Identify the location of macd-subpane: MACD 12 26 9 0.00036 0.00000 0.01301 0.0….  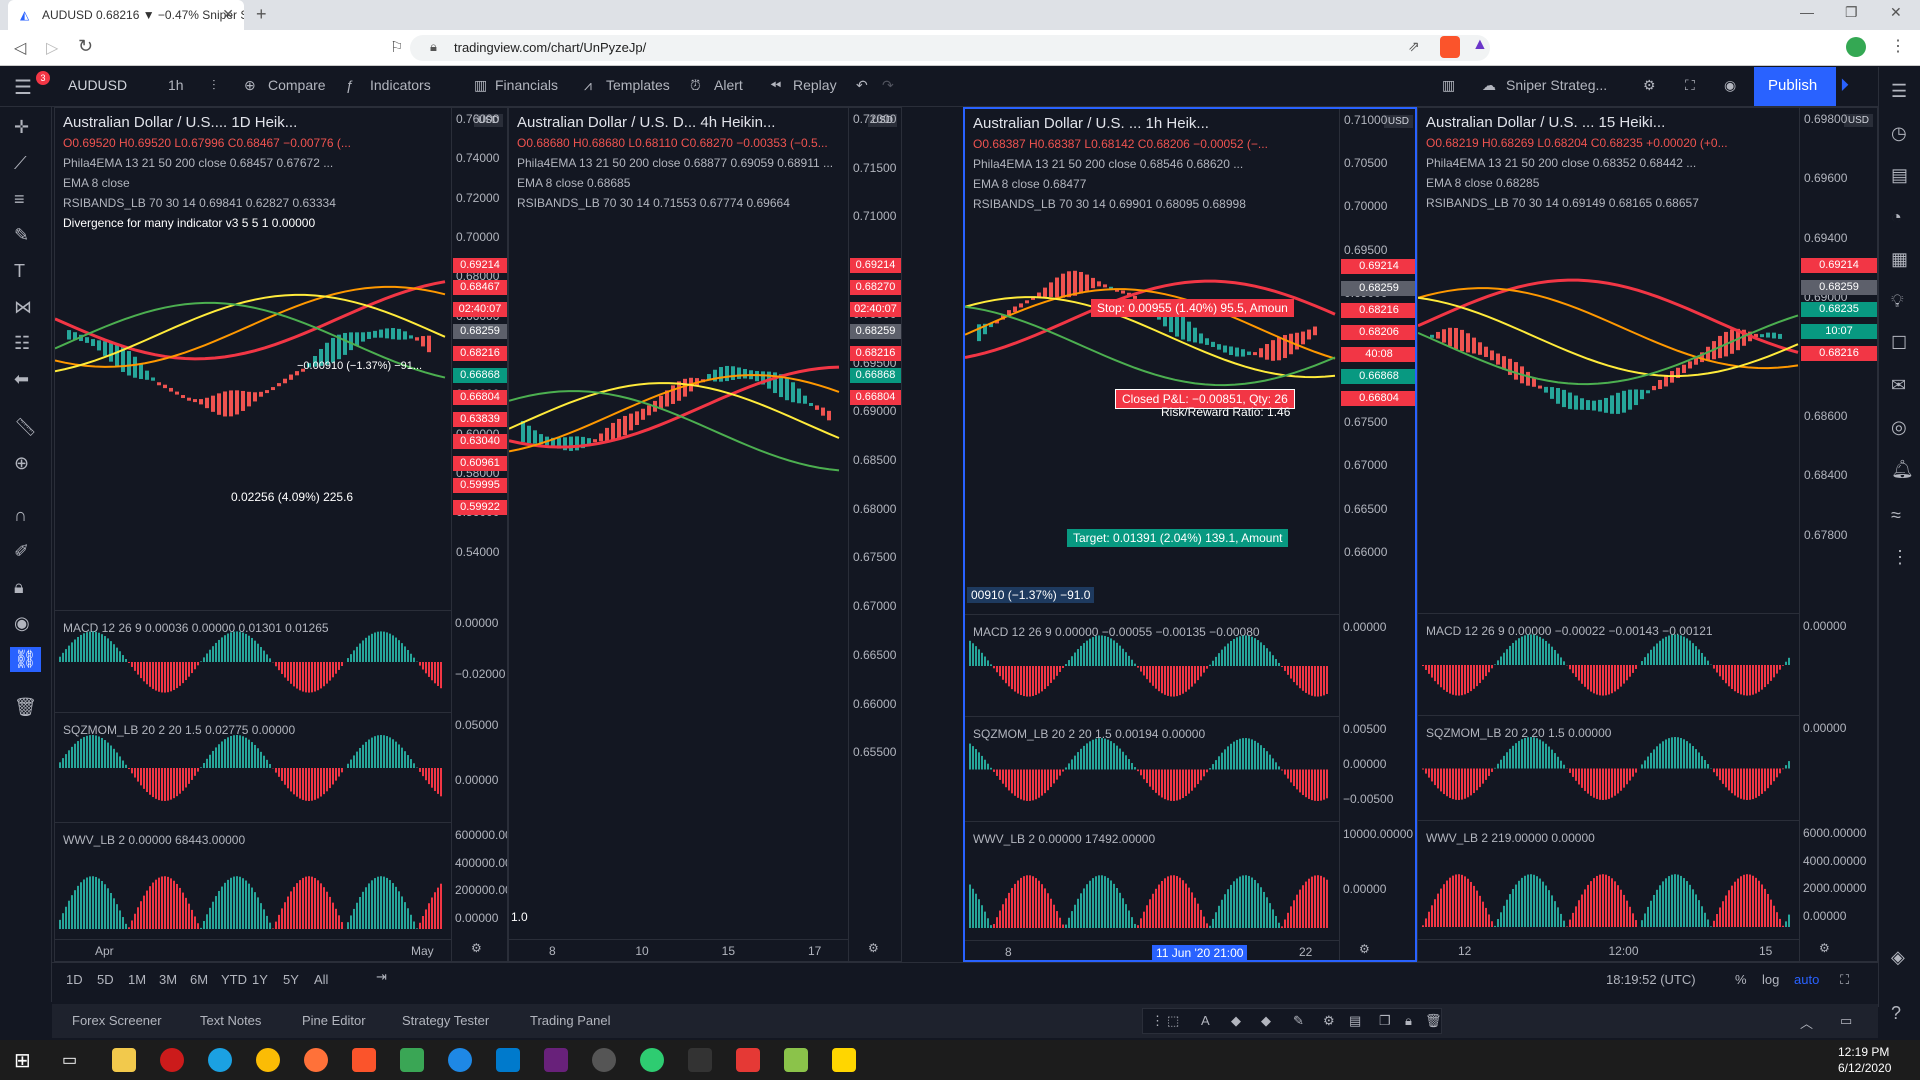
(253, 661).